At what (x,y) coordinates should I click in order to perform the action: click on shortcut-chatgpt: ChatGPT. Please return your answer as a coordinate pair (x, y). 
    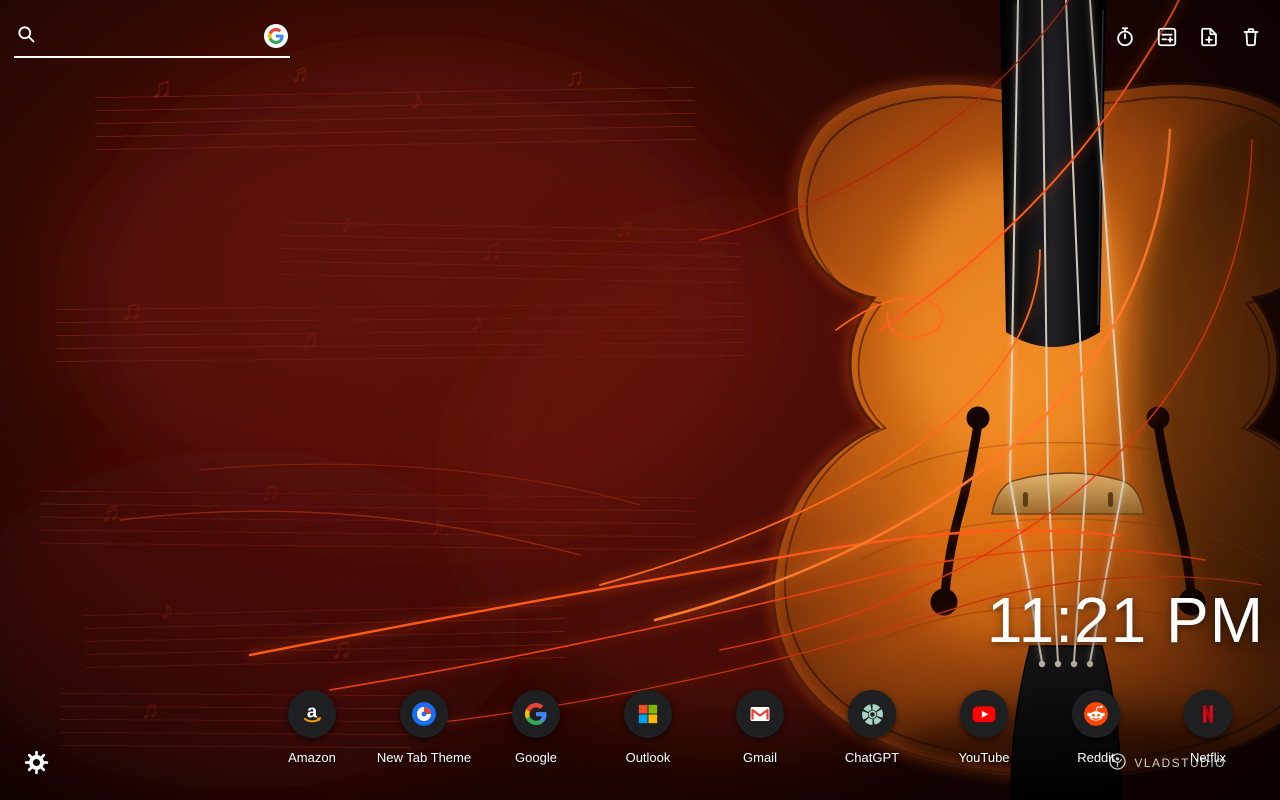
    Looking at the image, I should click on (872, 727).